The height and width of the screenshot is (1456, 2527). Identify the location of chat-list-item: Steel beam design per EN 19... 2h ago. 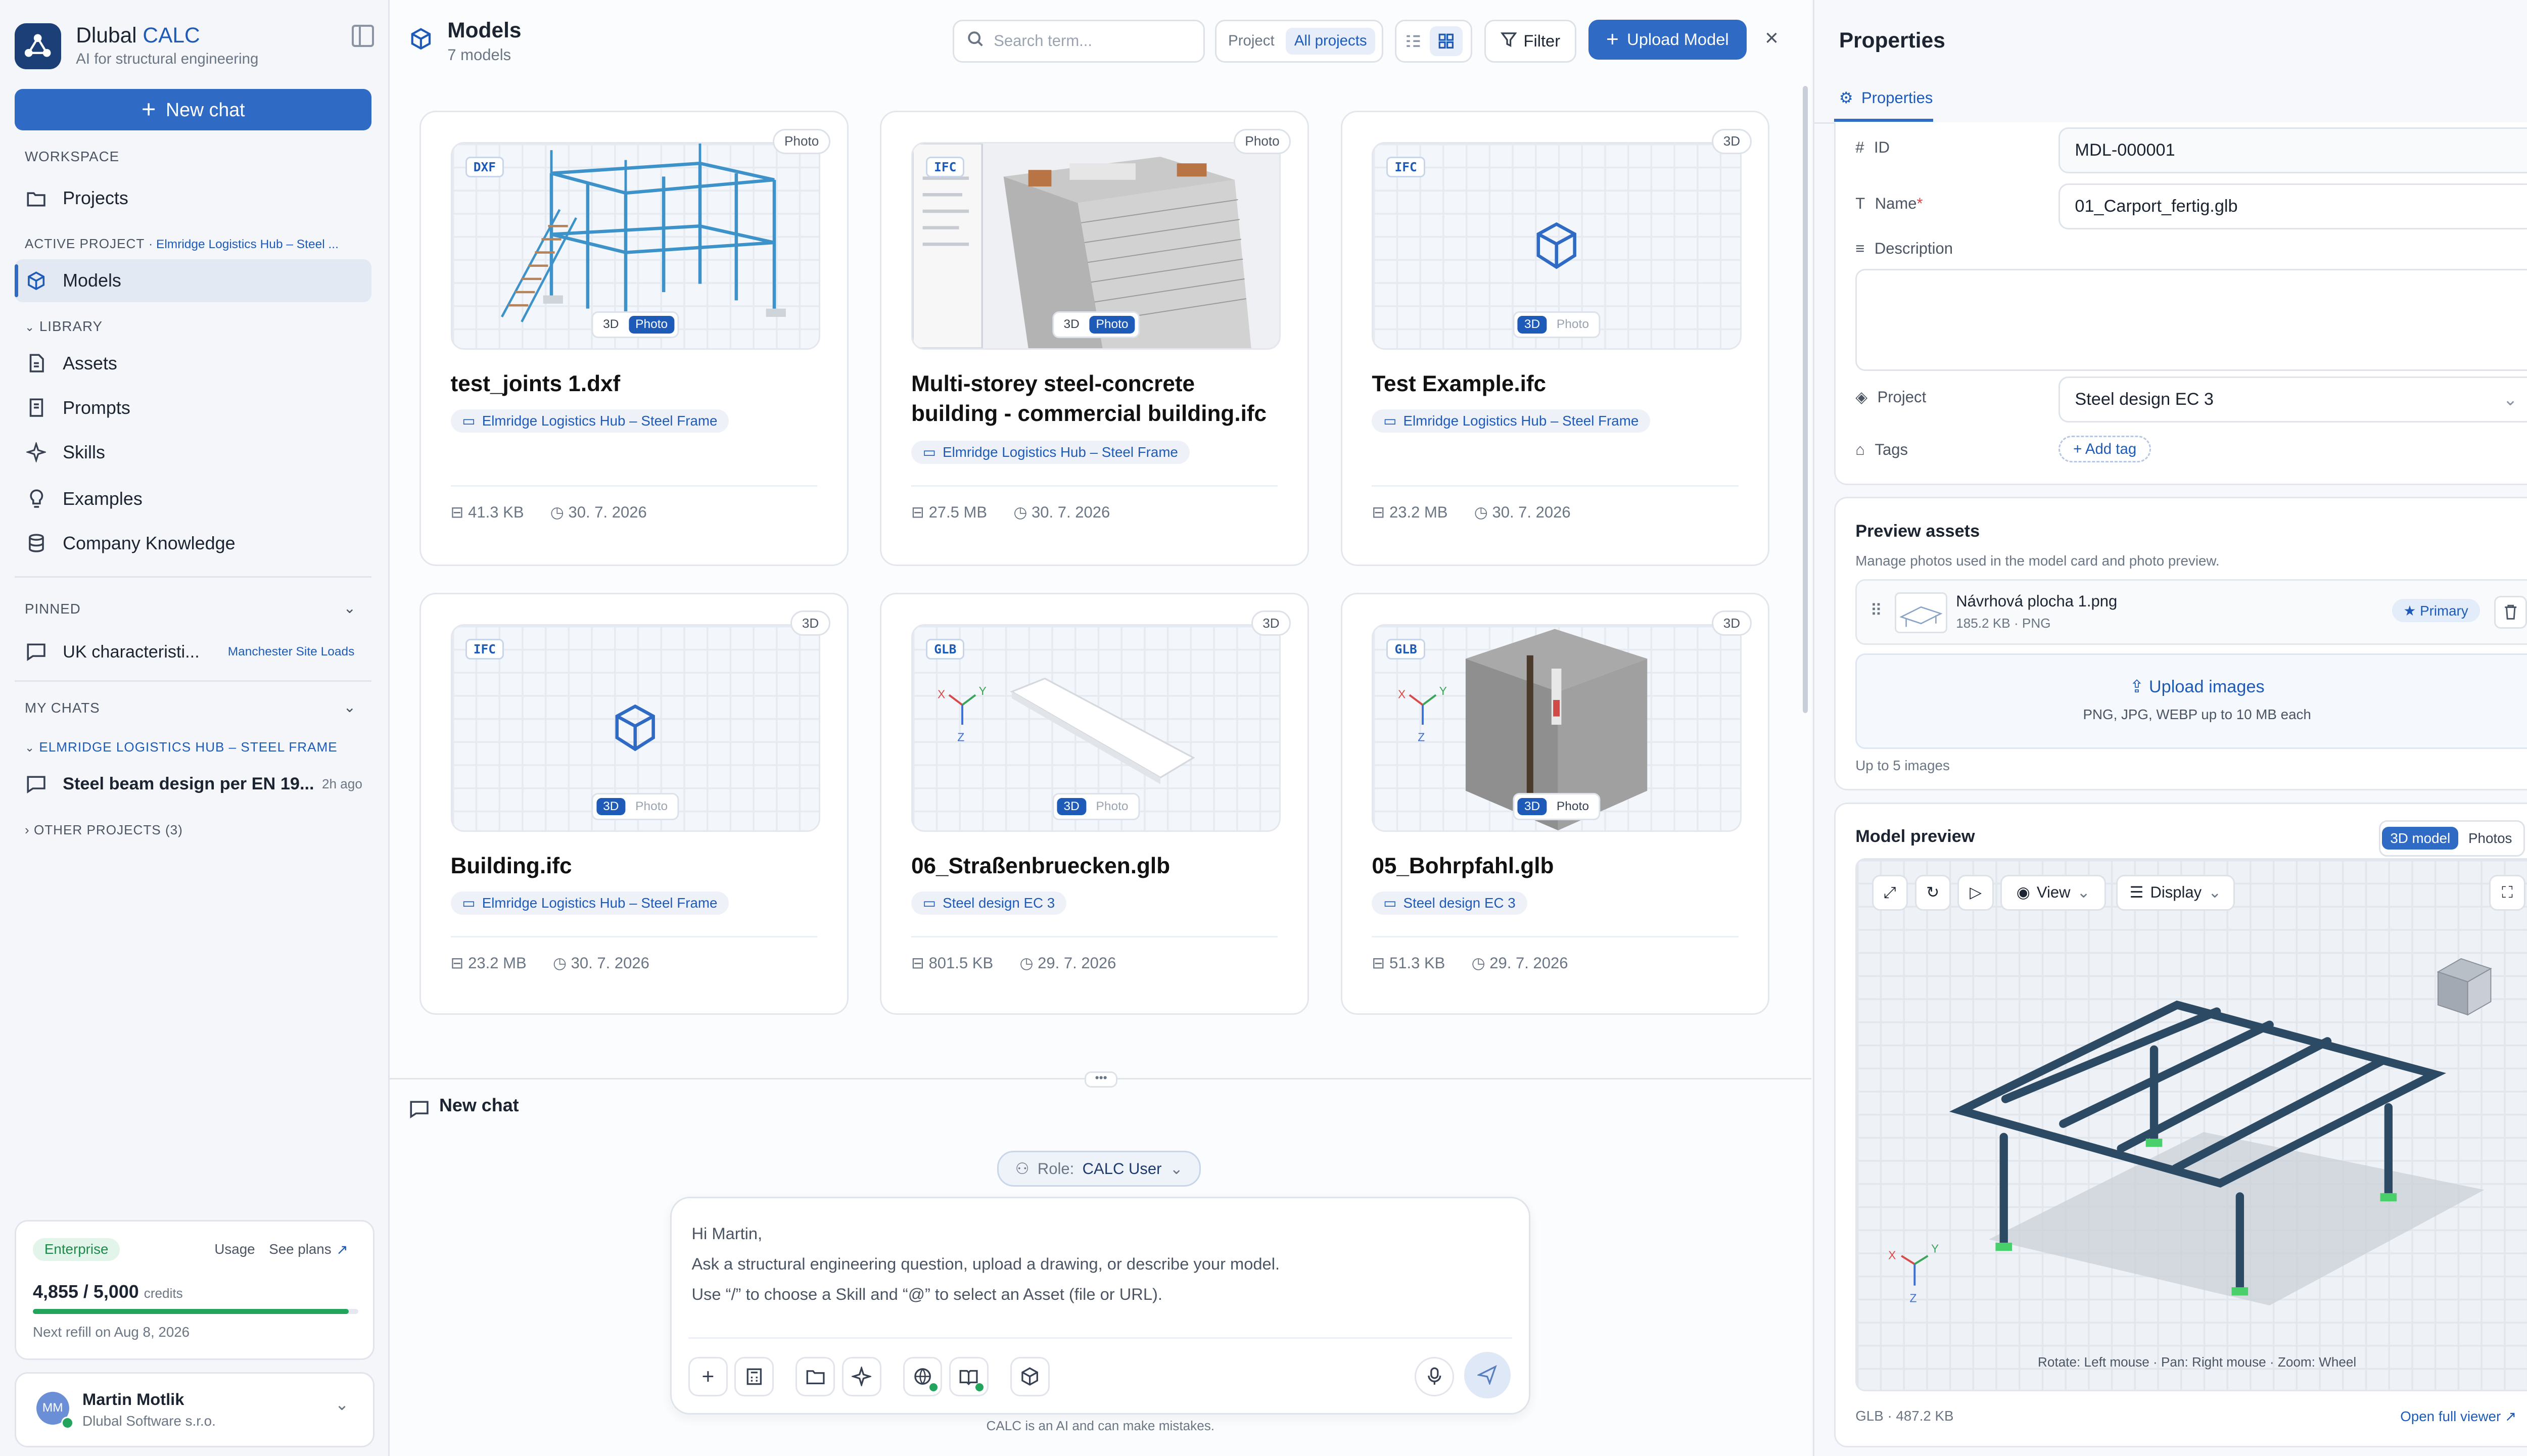
(193, 784).